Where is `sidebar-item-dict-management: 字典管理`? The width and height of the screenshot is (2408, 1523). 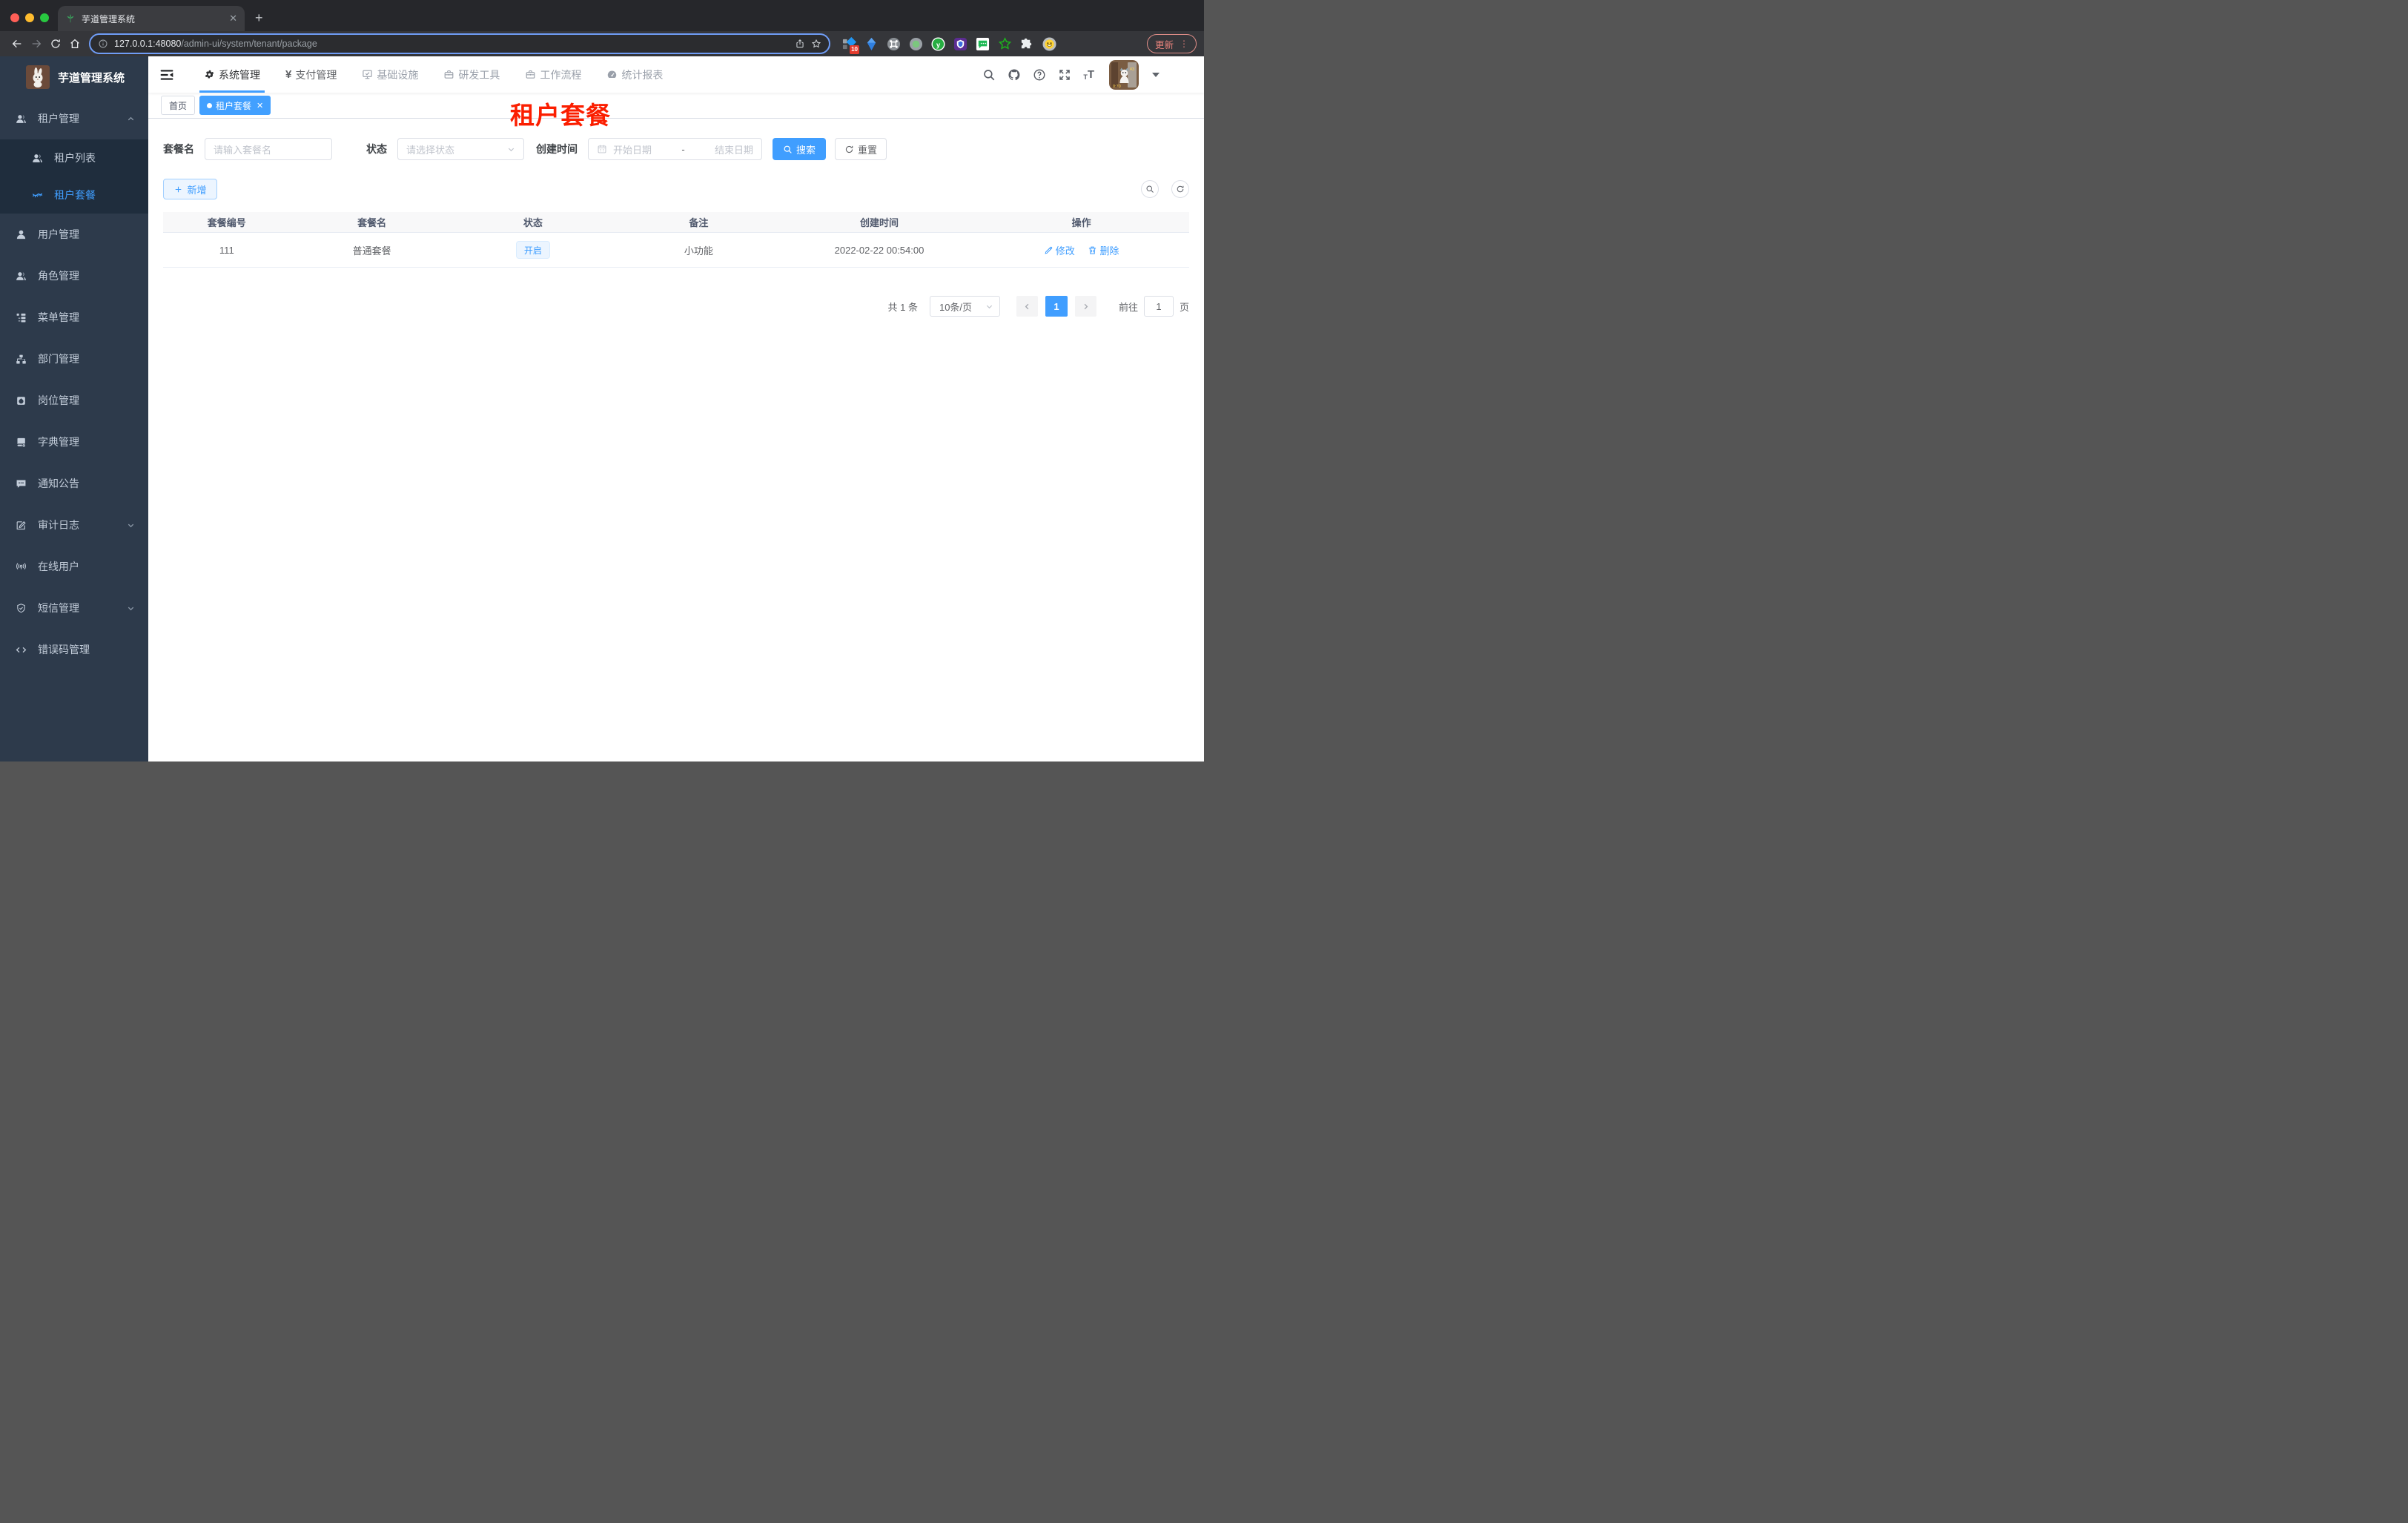 sidebar-item-dict-management: 字典管理 is located at coordinates (74, 442).